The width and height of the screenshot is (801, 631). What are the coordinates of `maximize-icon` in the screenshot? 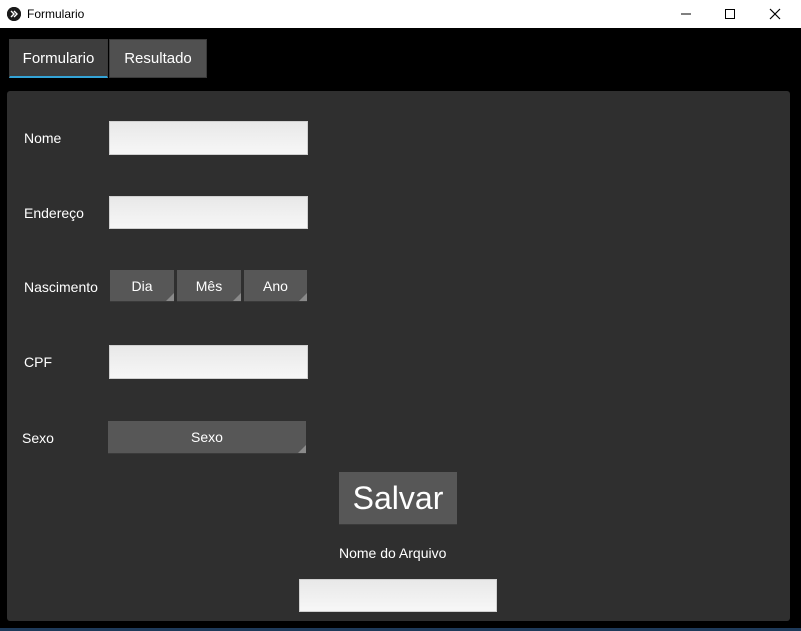 It's located at (730, 14).